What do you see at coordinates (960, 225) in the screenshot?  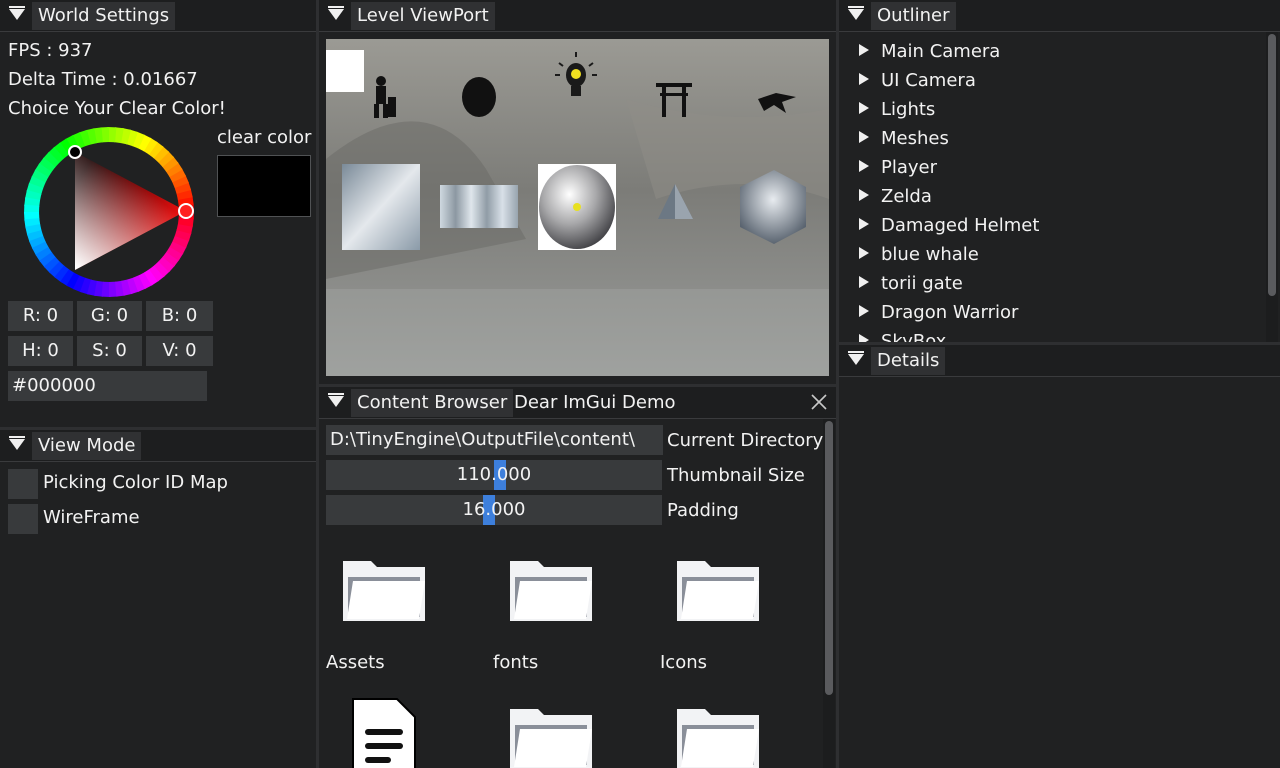 I see `outliner-item-label: Damaged Helmet` at bounding box center [960, 225].